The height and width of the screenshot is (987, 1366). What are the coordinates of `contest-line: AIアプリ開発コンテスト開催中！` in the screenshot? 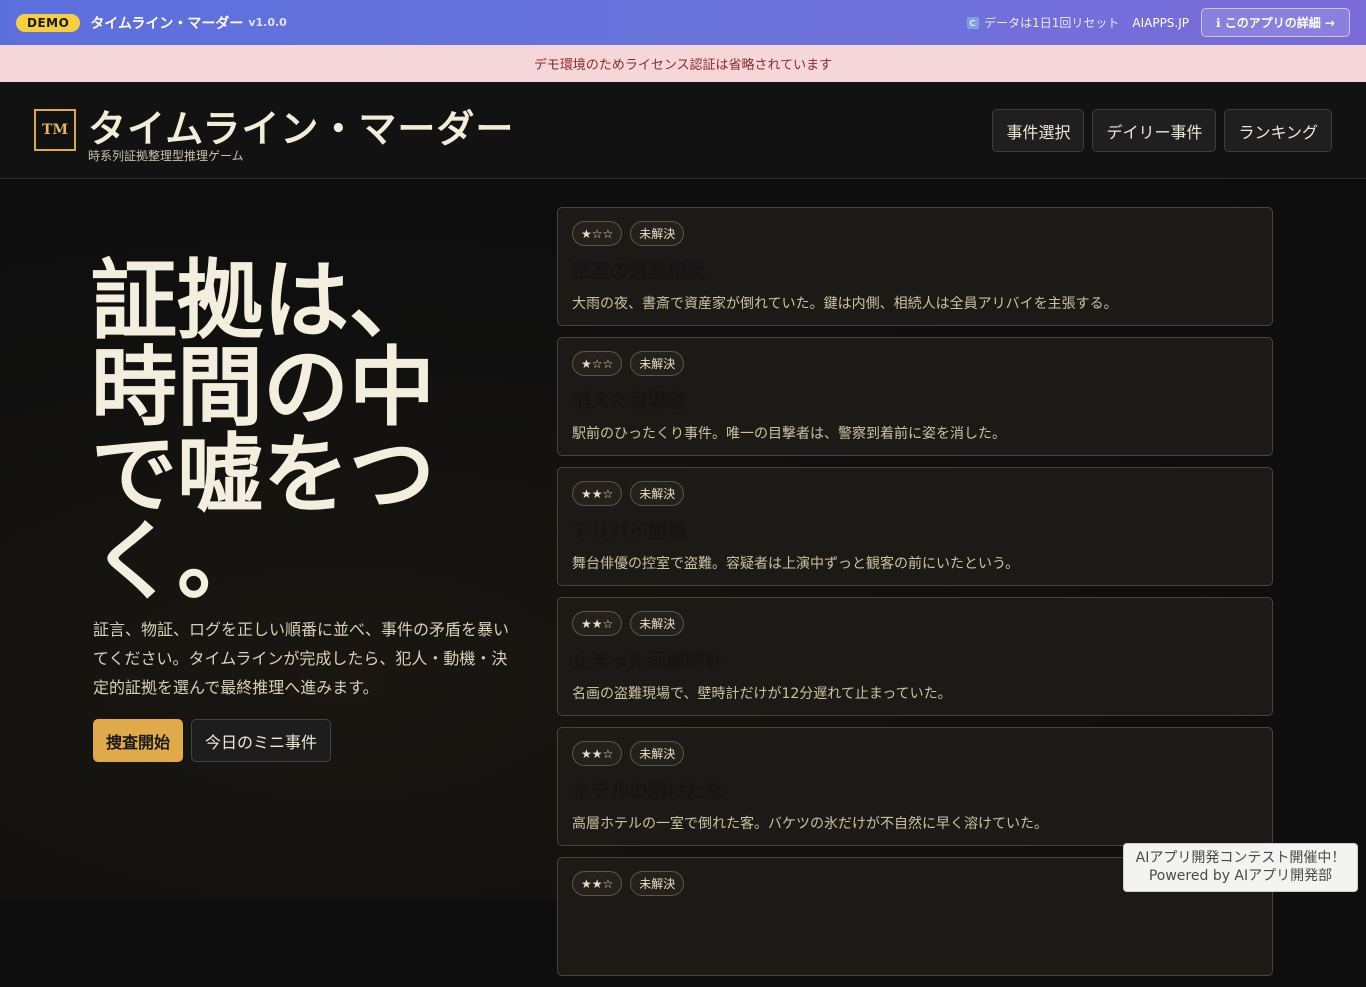 It's located at (1240, 858).